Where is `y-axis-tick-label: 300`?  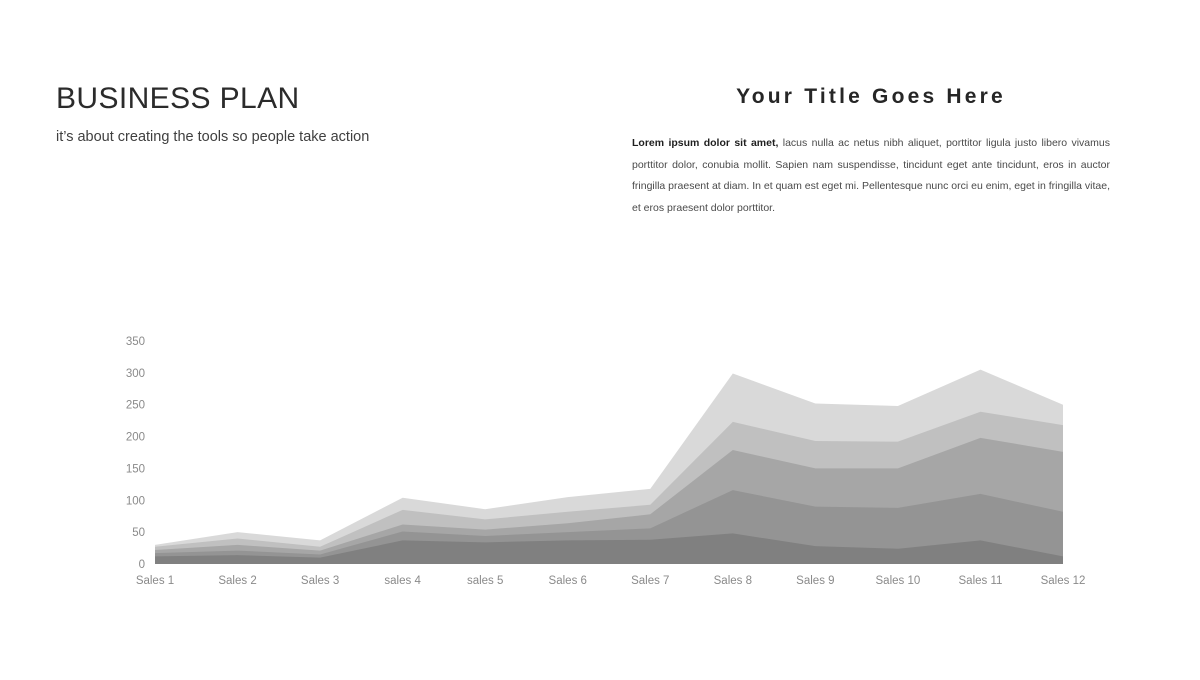 y-axis-tick-label: 300 is located at coordinates (135, 374).